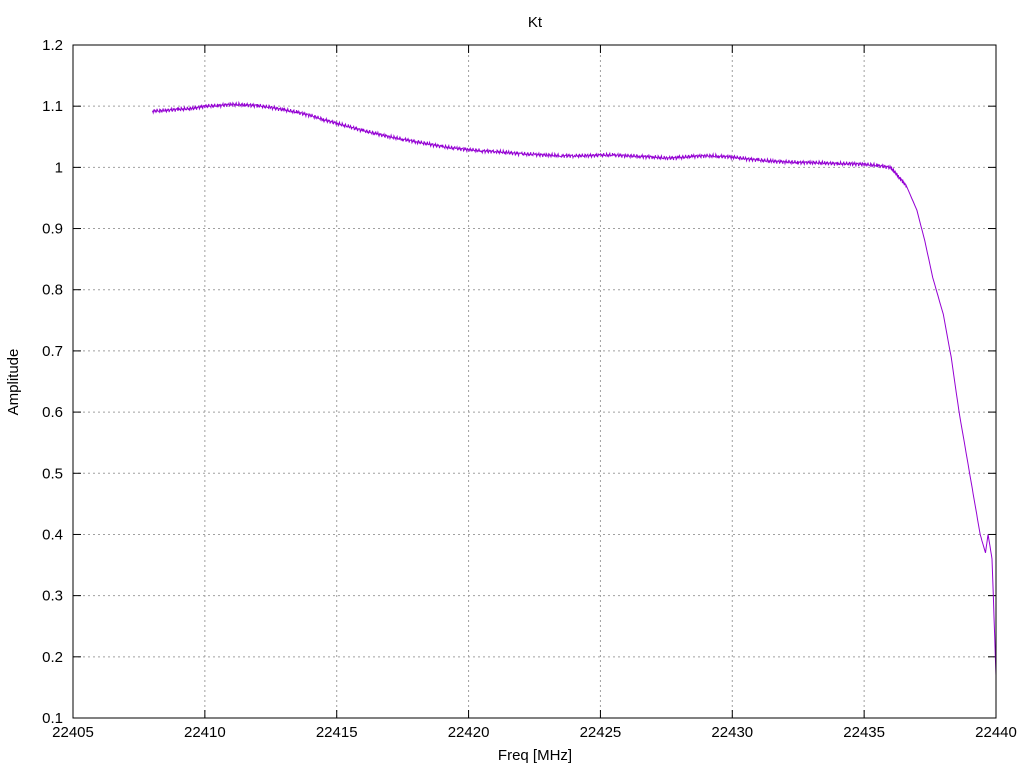 The width and height of the screenshot is (1024, 768). Describe the element at coordinates (732, 732) in the screenshot. I see `x-tick-label: 22430` at that location.